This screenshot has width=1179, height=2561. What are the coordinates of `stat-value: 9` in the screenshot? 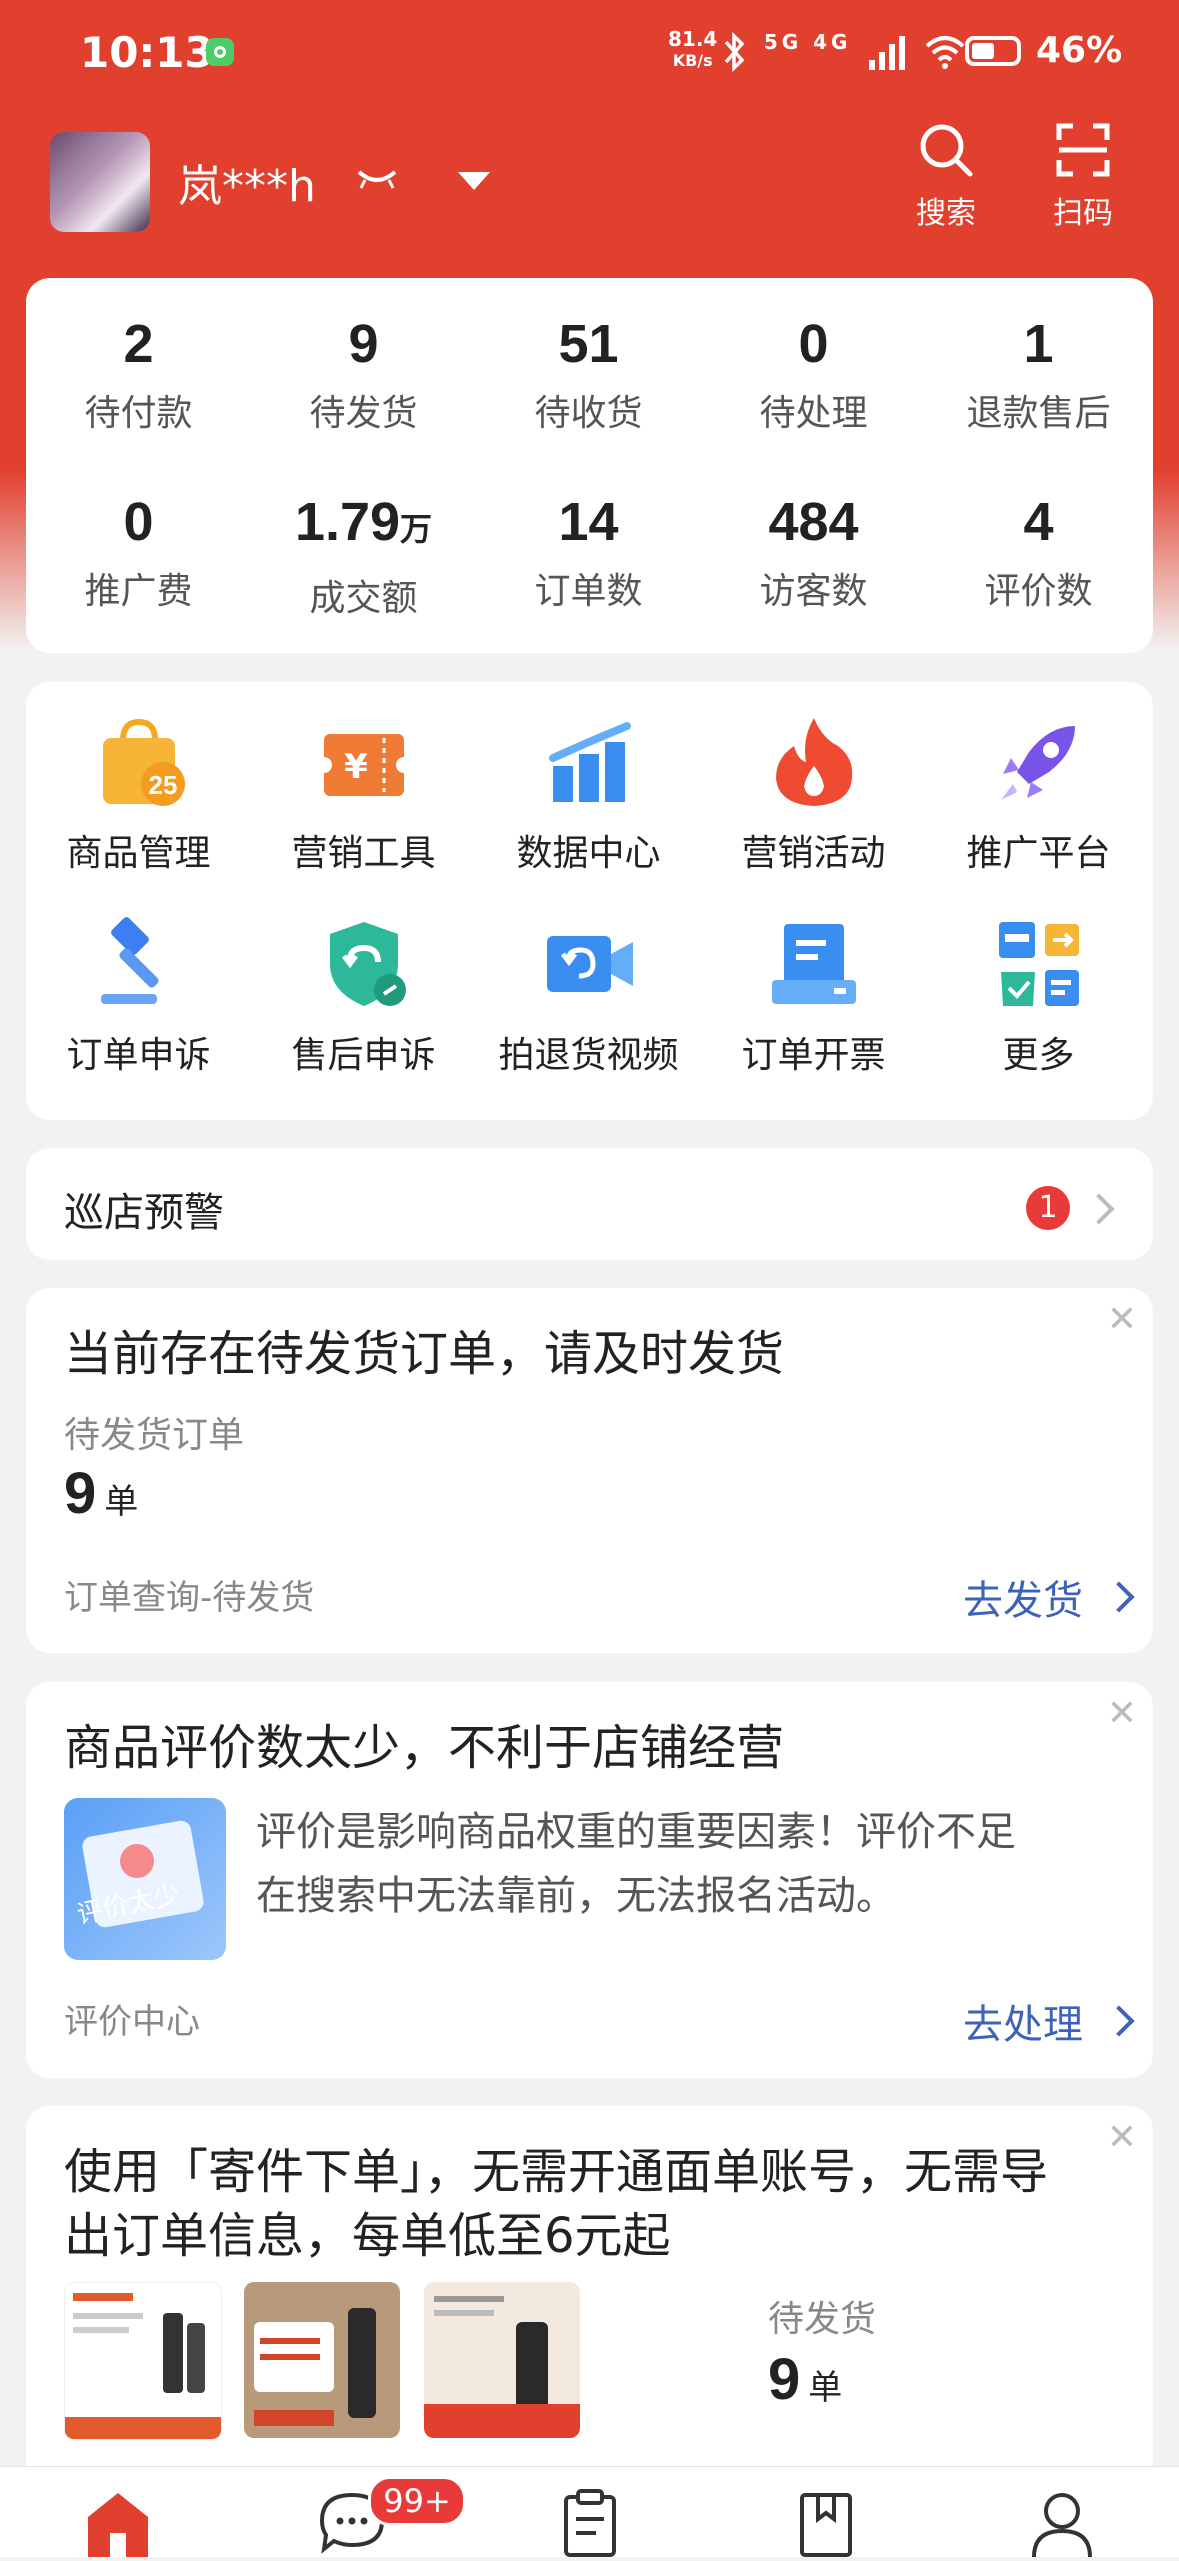 It's located at (363, 344).